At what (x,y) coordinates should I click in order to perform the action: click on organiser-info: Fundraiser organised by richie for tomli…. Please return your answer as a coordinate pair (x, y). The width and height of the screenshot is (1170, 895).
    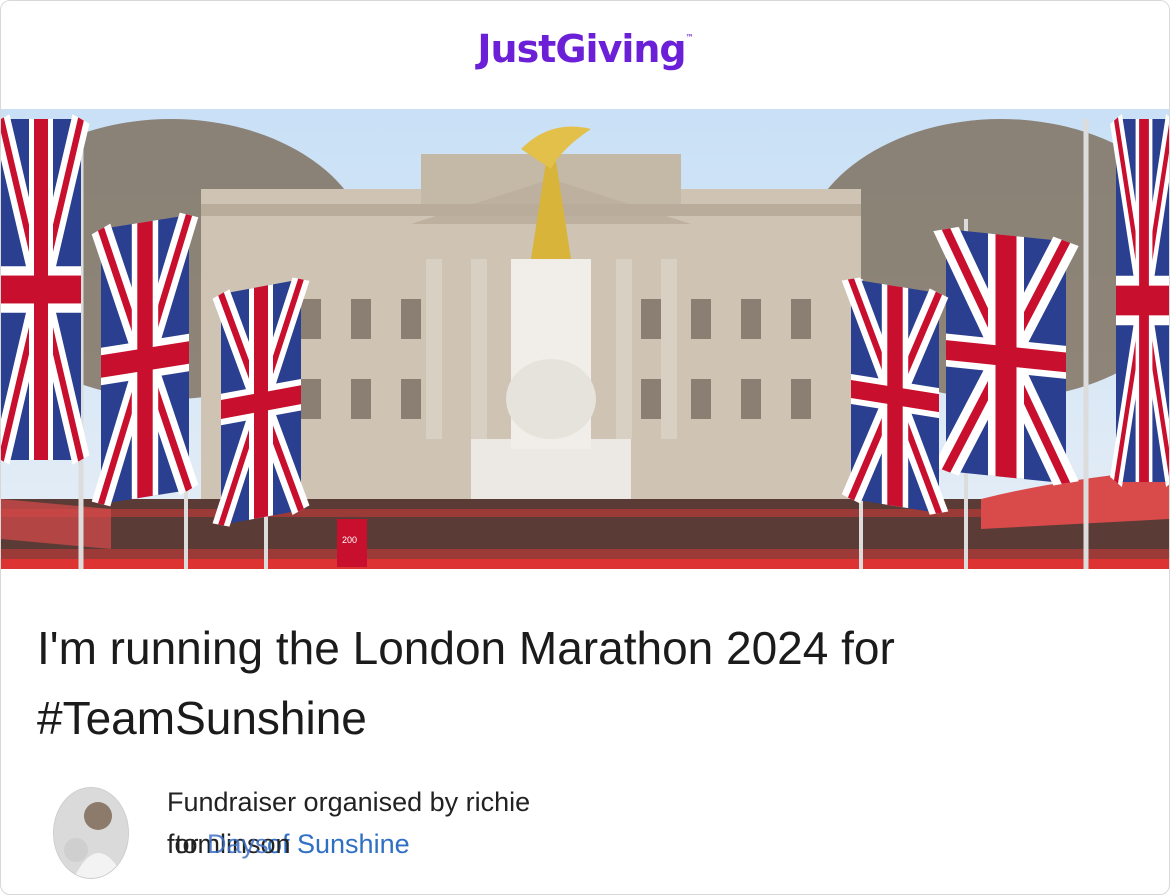
    Looking at the image, I should click on (348, 825).